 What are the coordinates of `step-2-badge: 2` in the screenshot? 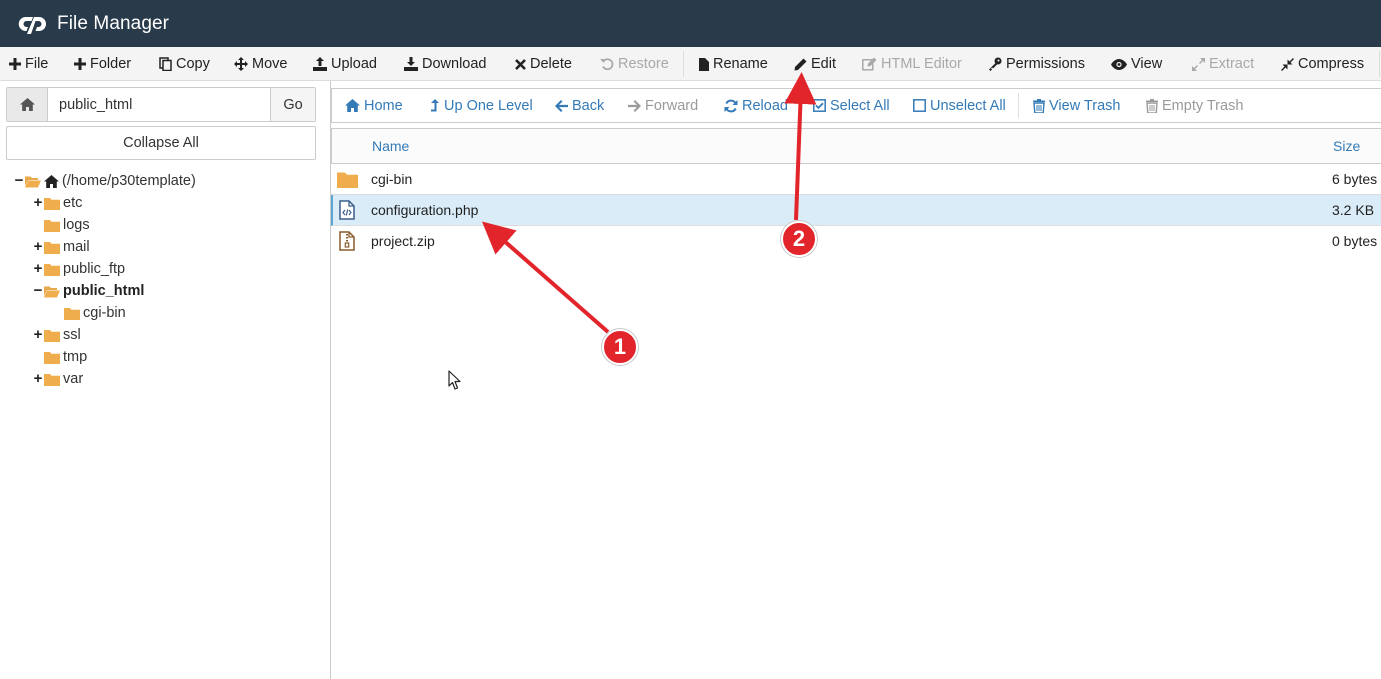 It's located at (799, 239).